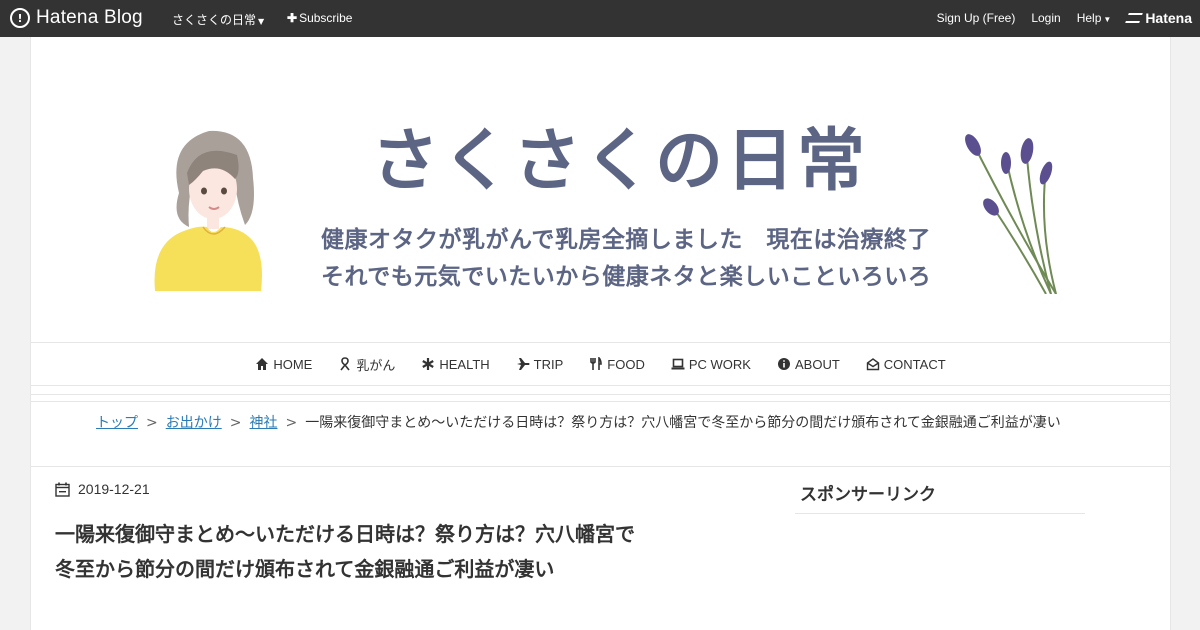  What do you see at coordinates (326, 18) in the screenshot?
I see `subscribe-label: Subscribe` at bounding box center [326, 18].